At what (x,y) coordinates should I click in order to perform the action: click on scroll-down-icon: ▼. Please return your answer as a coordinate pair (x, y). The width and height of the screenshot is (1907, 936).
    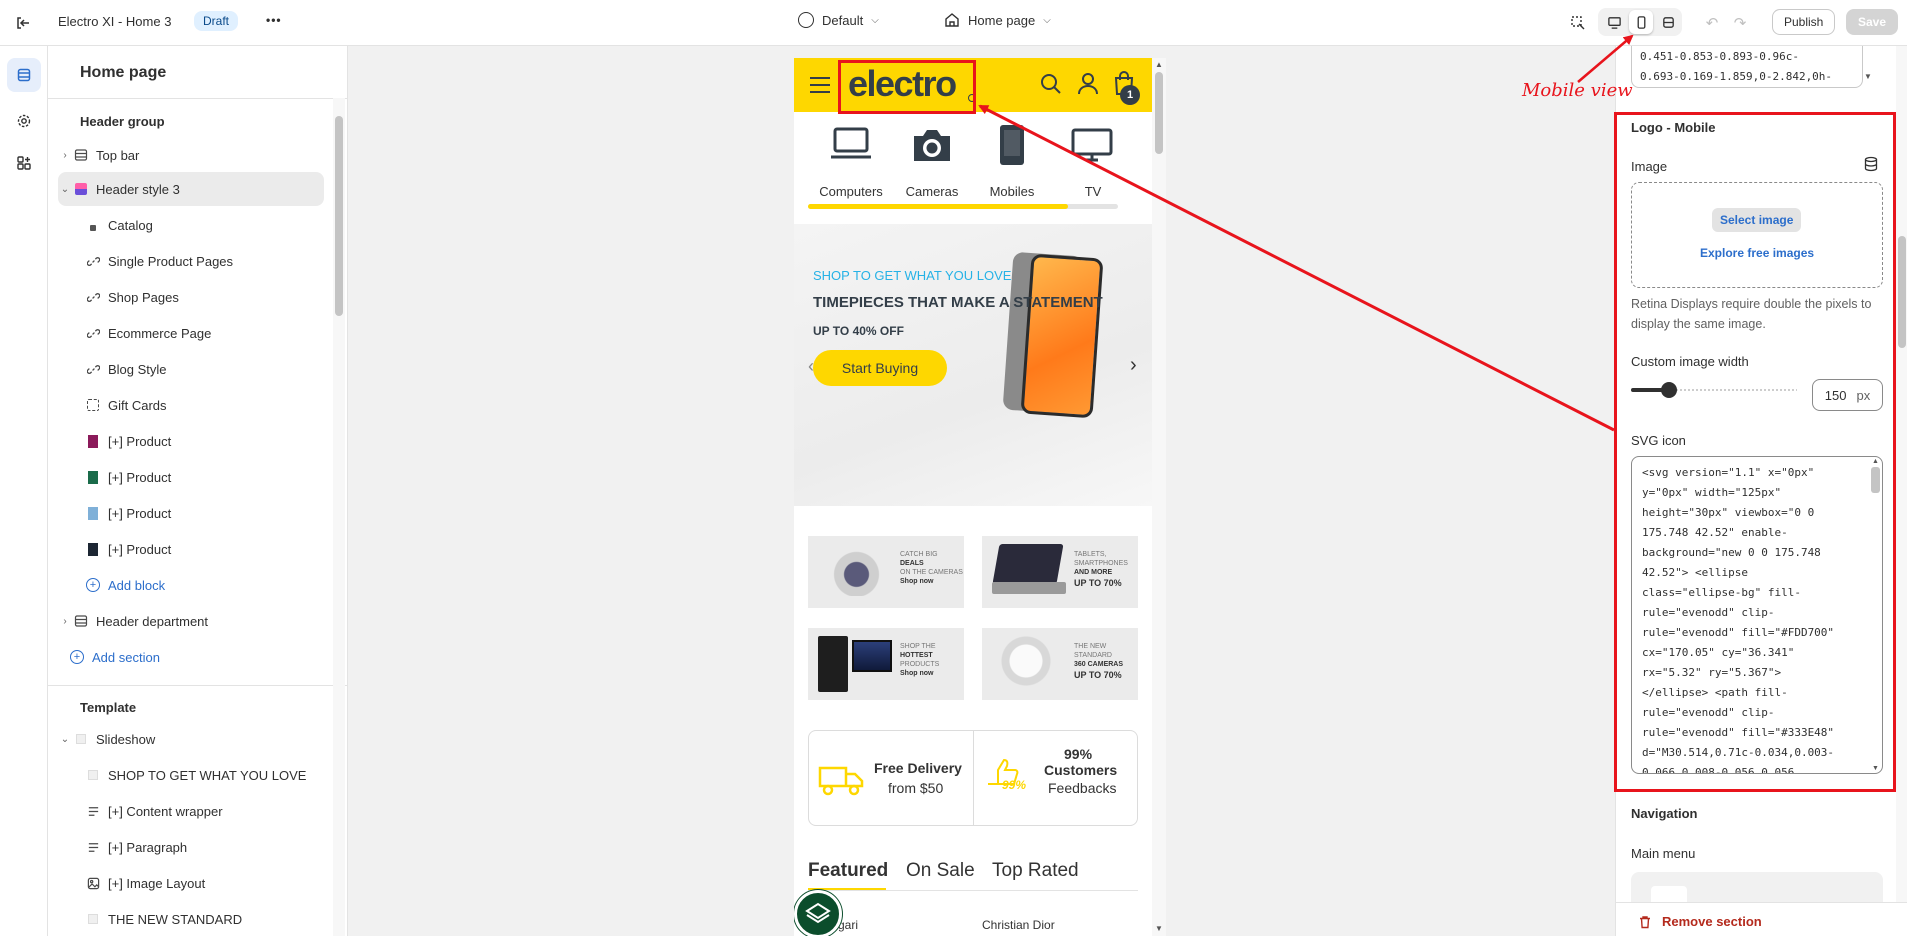
    Looking at the image, I should click on (1159, 929).